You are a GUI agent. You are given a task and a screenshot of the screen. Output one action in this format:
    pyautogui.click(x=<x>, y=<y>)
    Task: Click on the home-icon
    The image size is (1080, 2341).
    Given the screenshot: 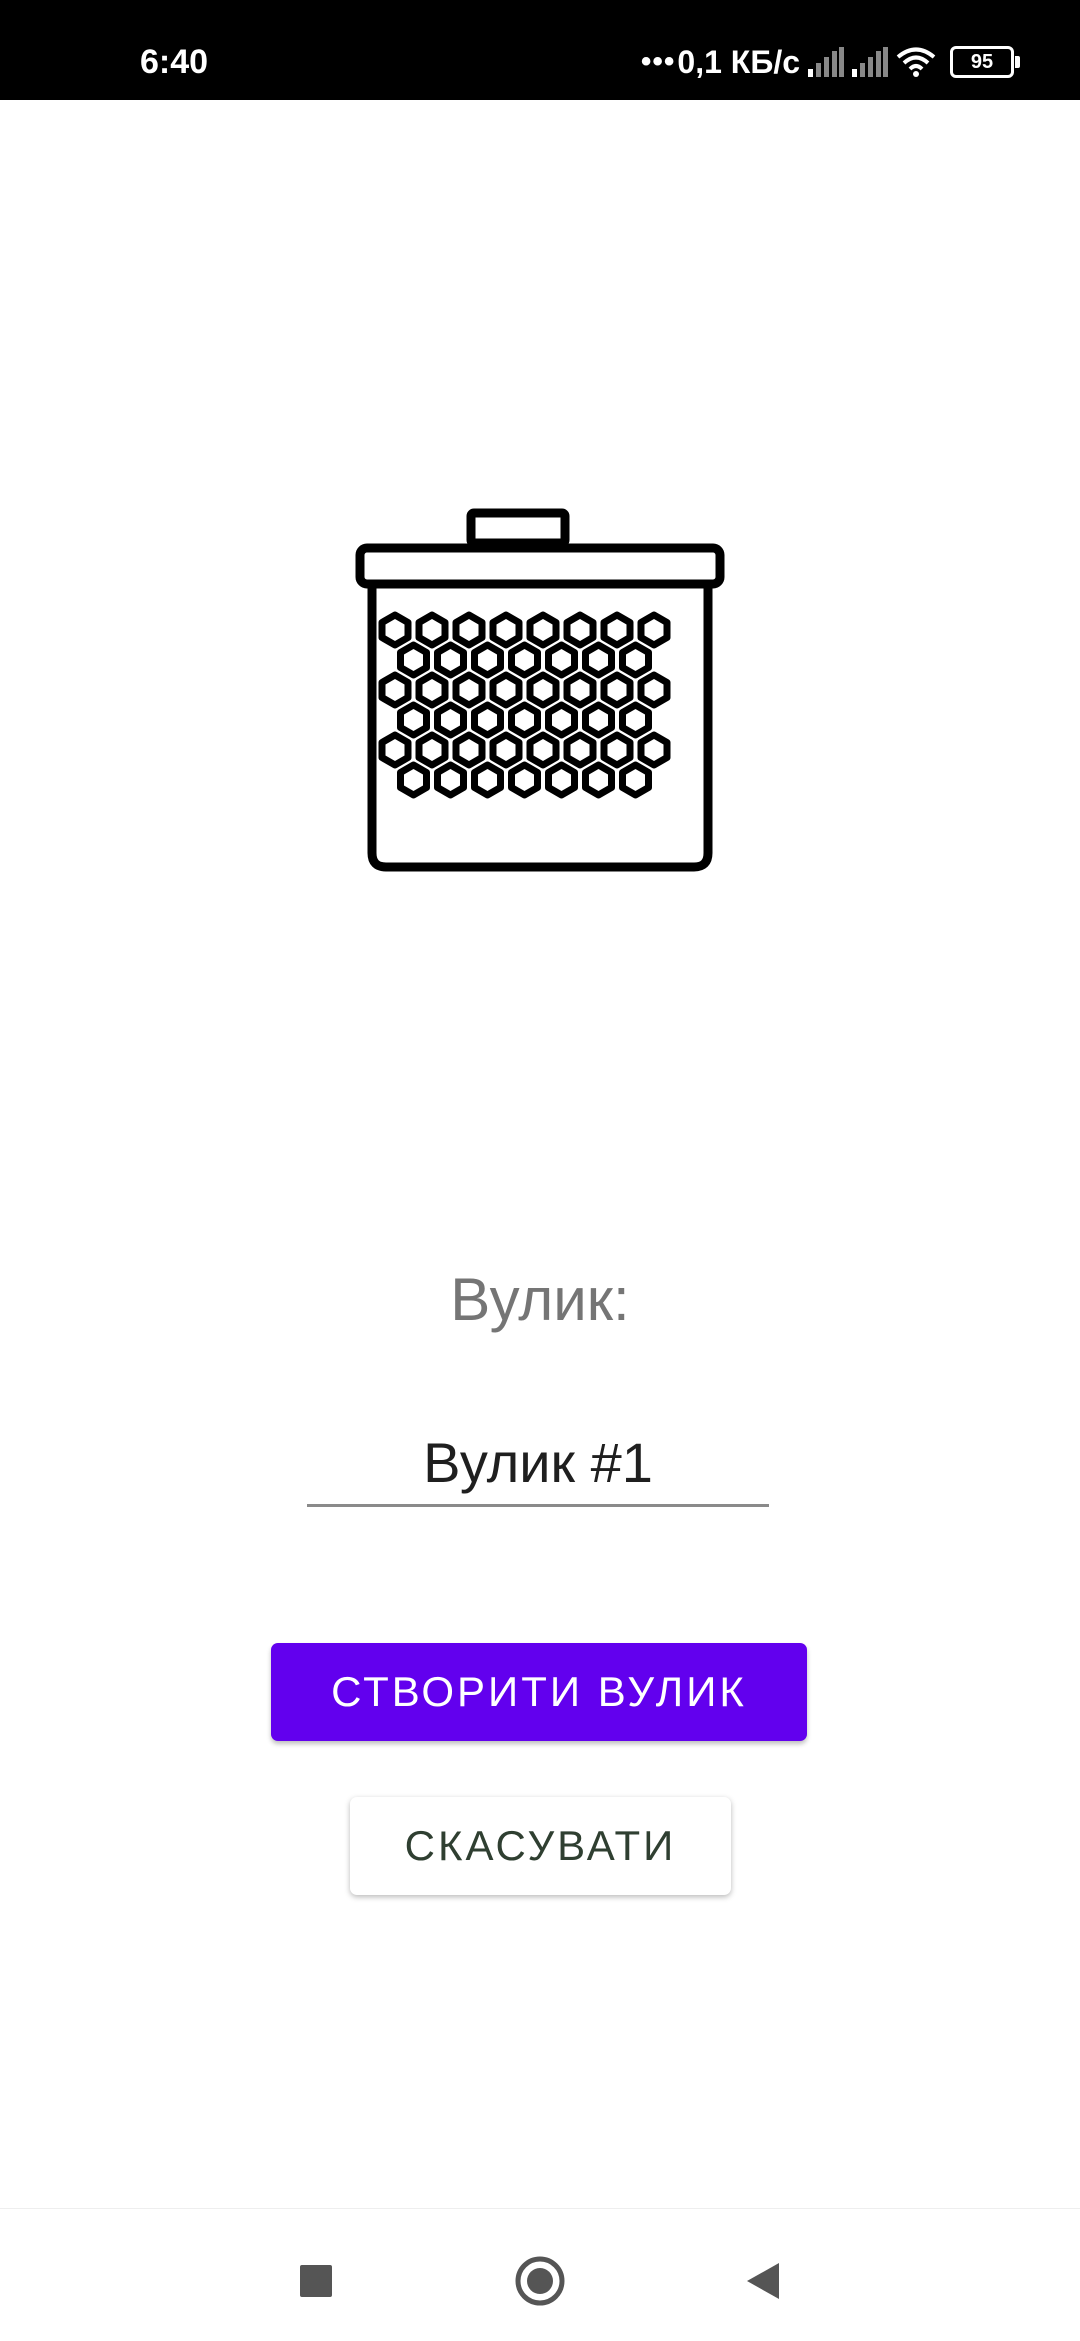 What is the action you would take?
    pyautogui.click(x=540, y=2281)
    